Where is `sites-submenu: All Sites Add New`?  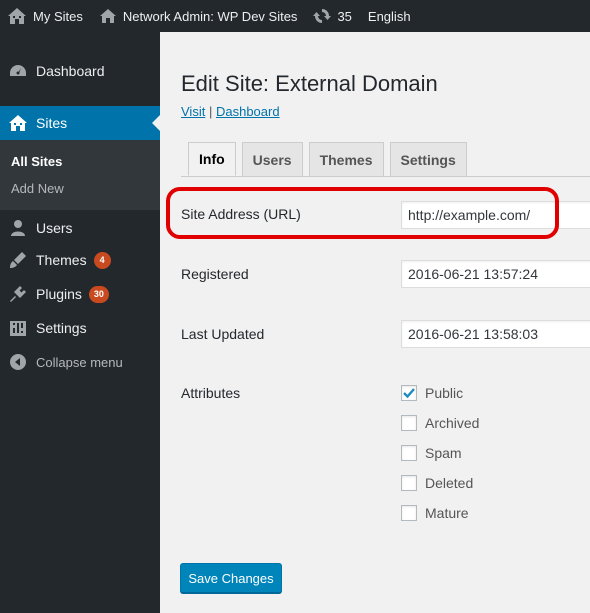 sites-submenu: All Sites Add New is located at coordinates (80, 175).